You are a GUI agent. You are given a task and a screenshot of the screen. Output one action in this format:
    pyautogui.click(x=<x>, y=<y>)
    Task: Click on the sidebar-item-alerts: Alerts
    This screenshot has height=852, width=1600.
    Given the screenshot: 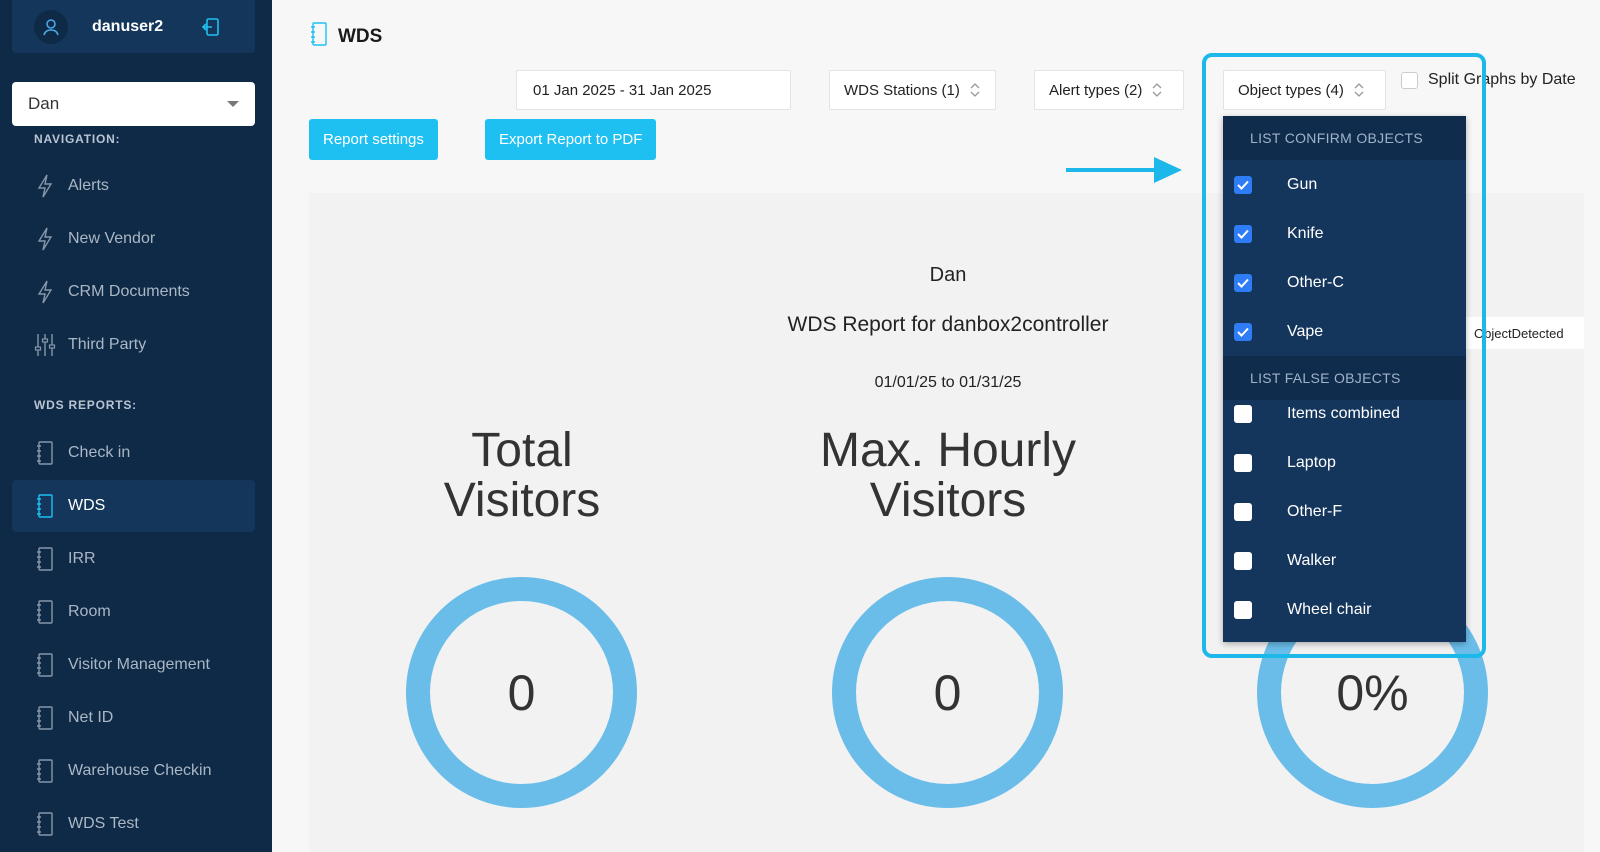 What is the action you would take?
    pyautogui.click(x=133, y=186)
    